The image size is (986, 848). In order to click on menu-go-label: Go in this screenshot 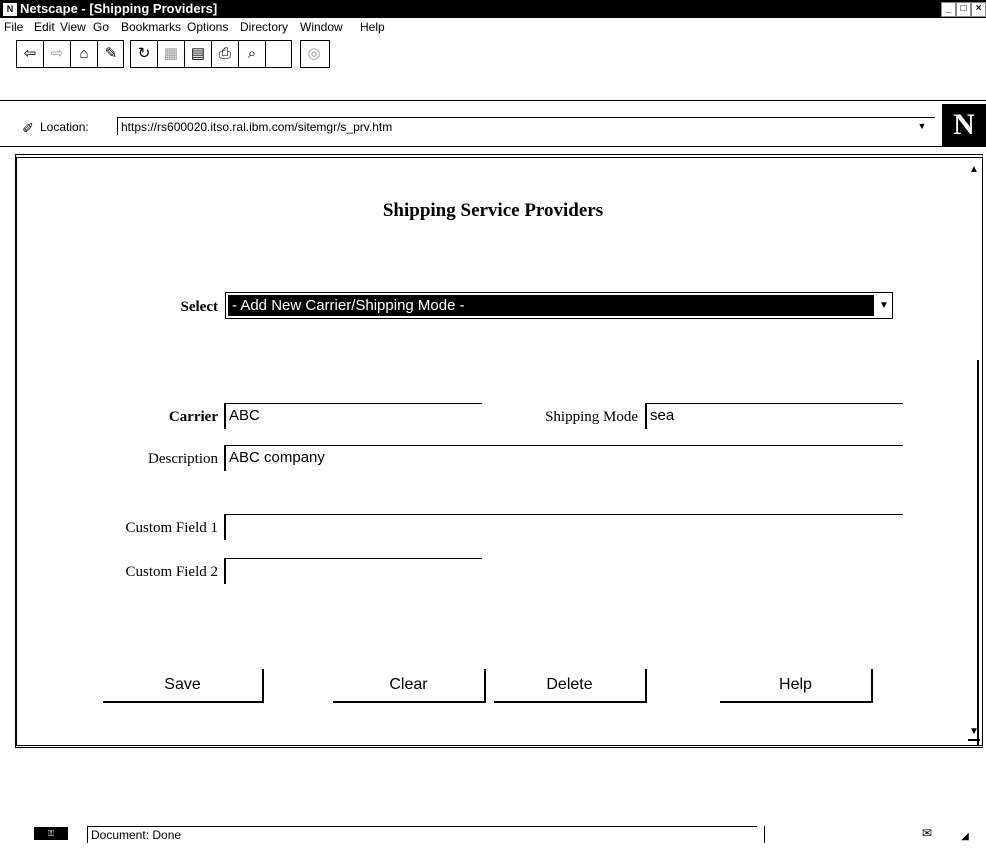, I will do `click(101, 27)`.